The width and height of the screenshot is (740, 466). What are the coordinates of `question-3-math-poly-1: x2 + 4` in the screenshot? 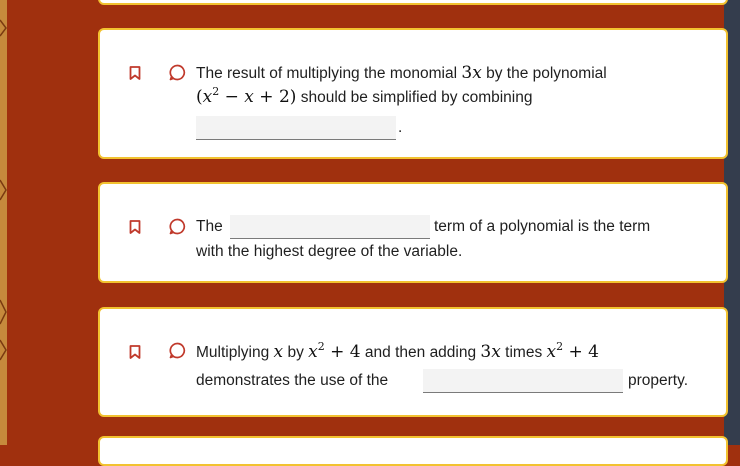 It's located at (334, 351).